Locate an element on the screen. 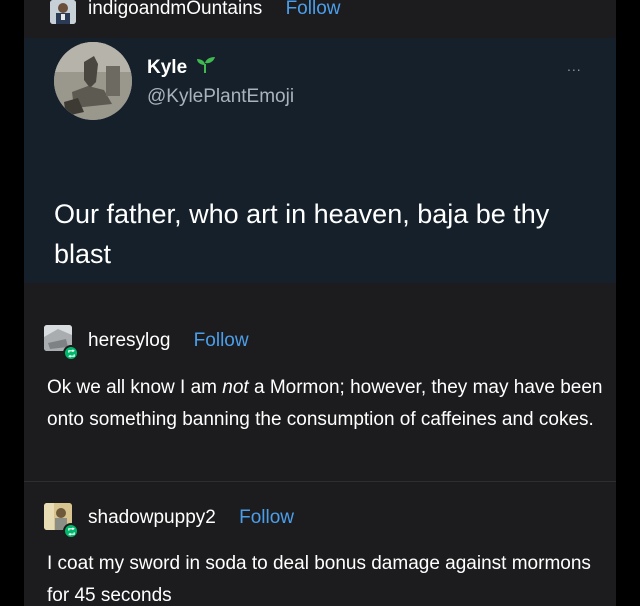 This screenshot has height=606, width=640. user-avatar is located at coordinates (63, 12).